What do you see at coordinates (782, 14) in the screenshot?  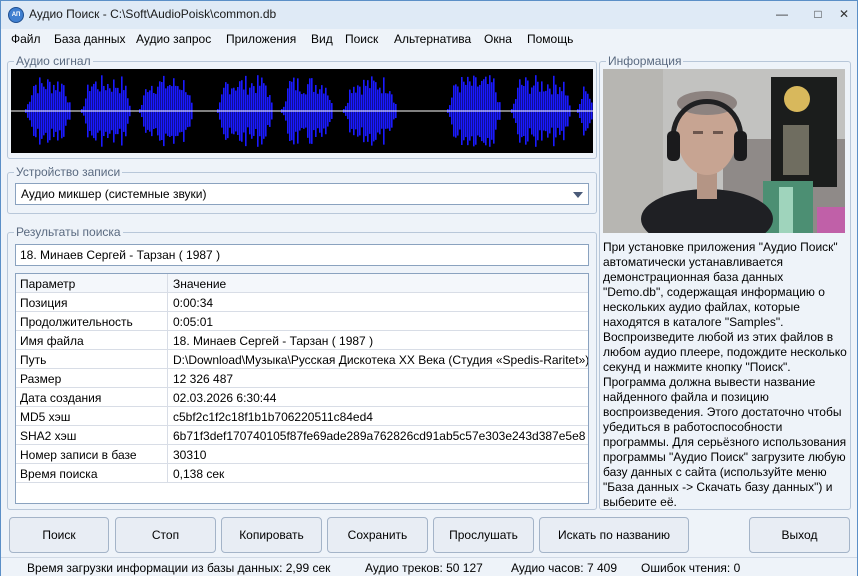 I see `minimize-icon: —` at bounding box center [782, 14].